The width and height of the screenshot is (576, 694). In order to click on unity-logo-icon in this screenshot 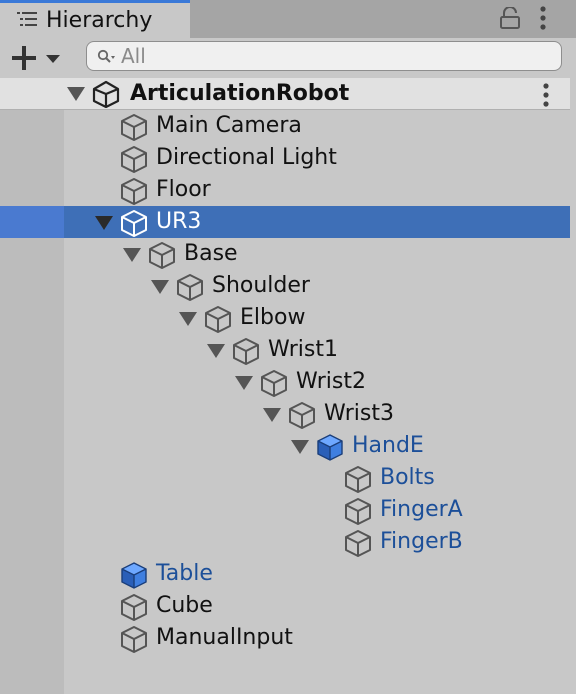, I will do `click(106, 94)`.